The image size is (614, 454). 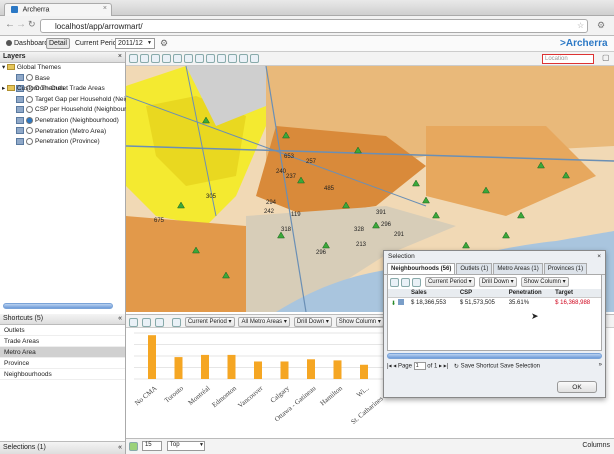 I want to click on location-search-input: Location, so click(x=568, y=59).